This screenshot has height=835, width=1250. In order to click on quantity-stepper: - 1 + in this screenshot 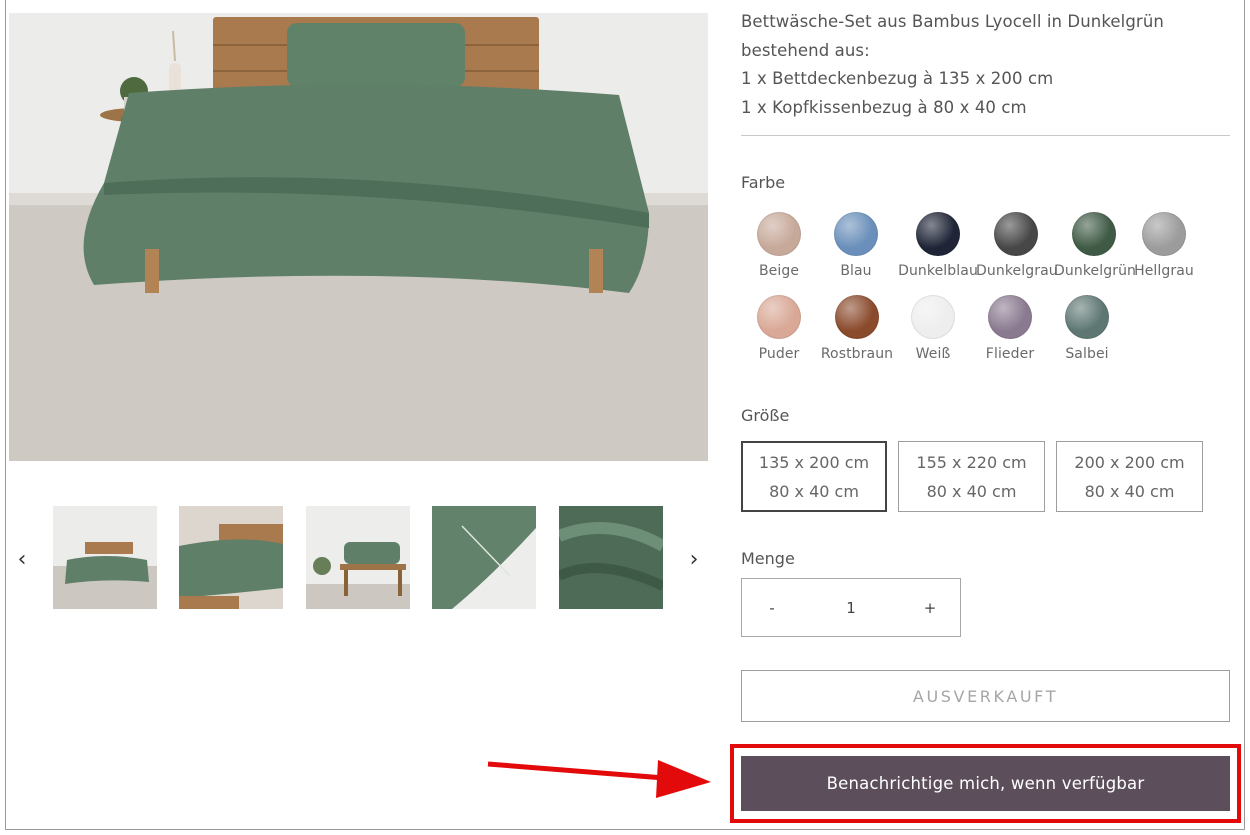, I will do `click(851, 607)`.